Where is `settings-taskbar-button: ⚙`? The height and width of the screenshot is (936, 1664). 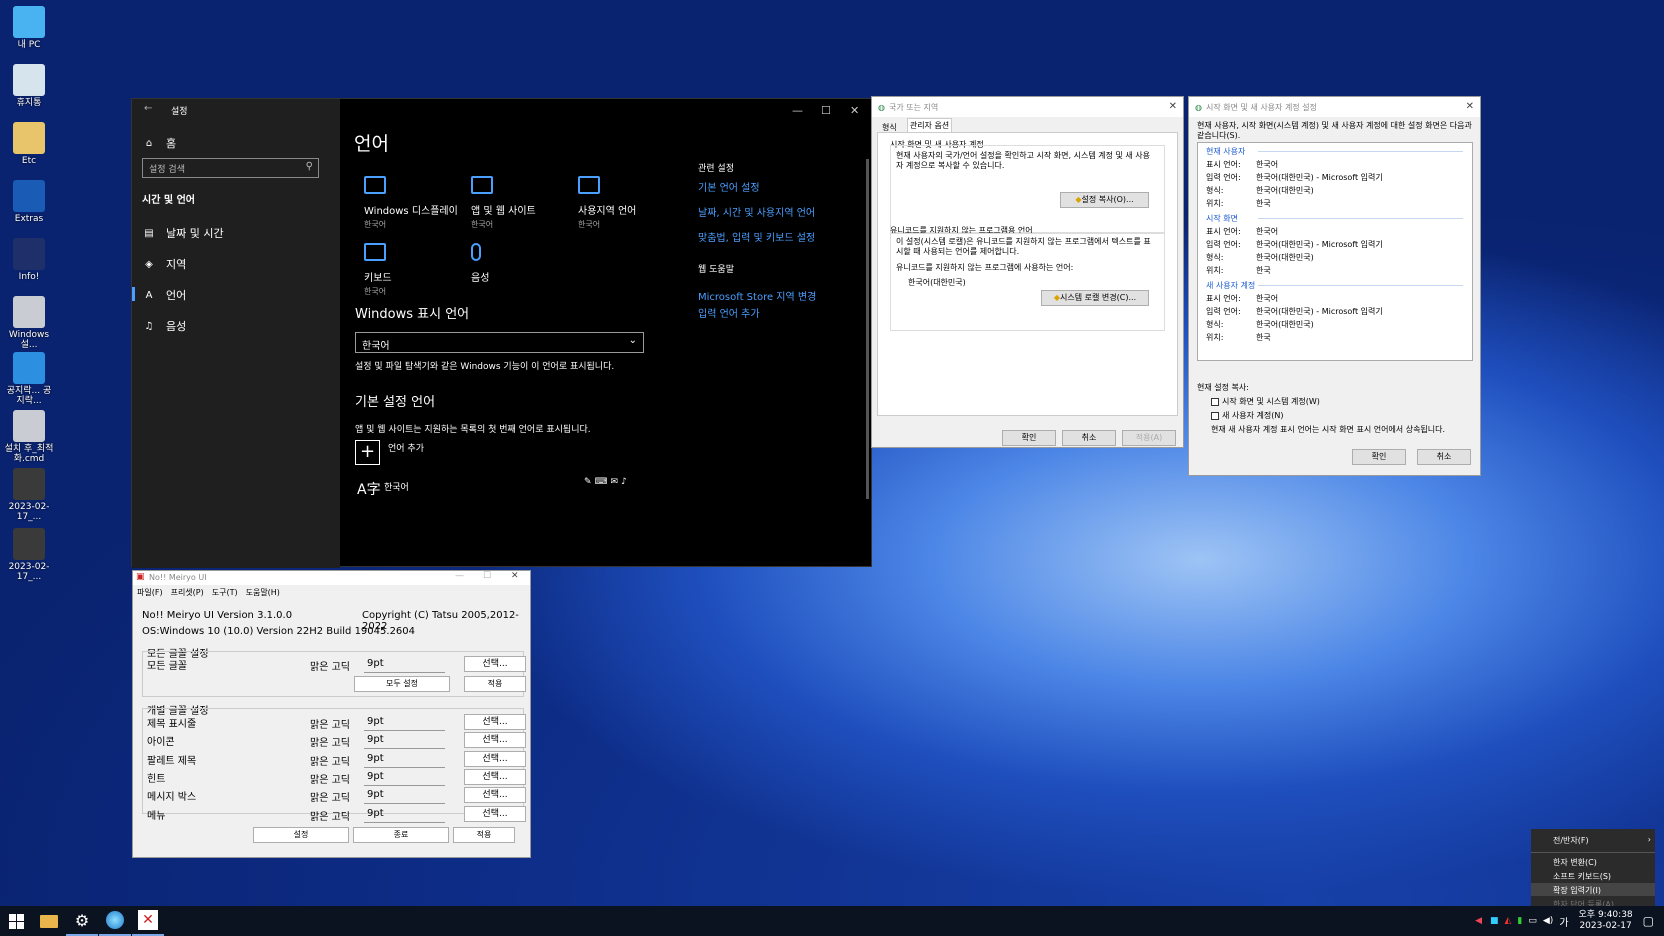
settings-taskbar-button: ⚙ is located at coordinates (82, 921).